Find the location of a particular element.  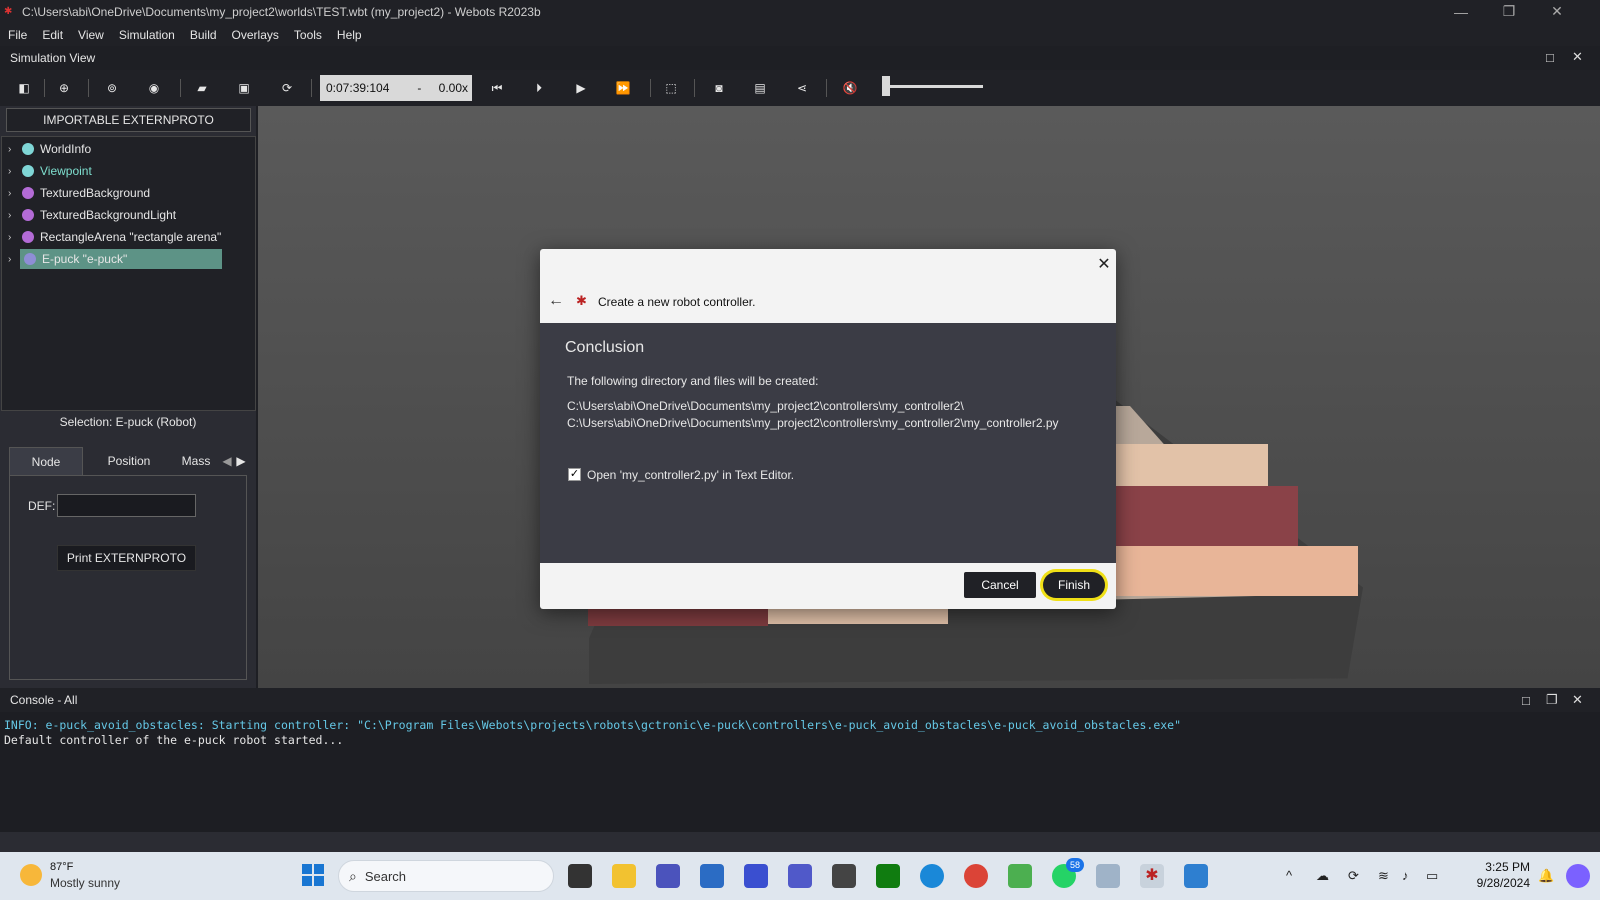

menu-simulation: Simulation is located at coordinates (147, 35).